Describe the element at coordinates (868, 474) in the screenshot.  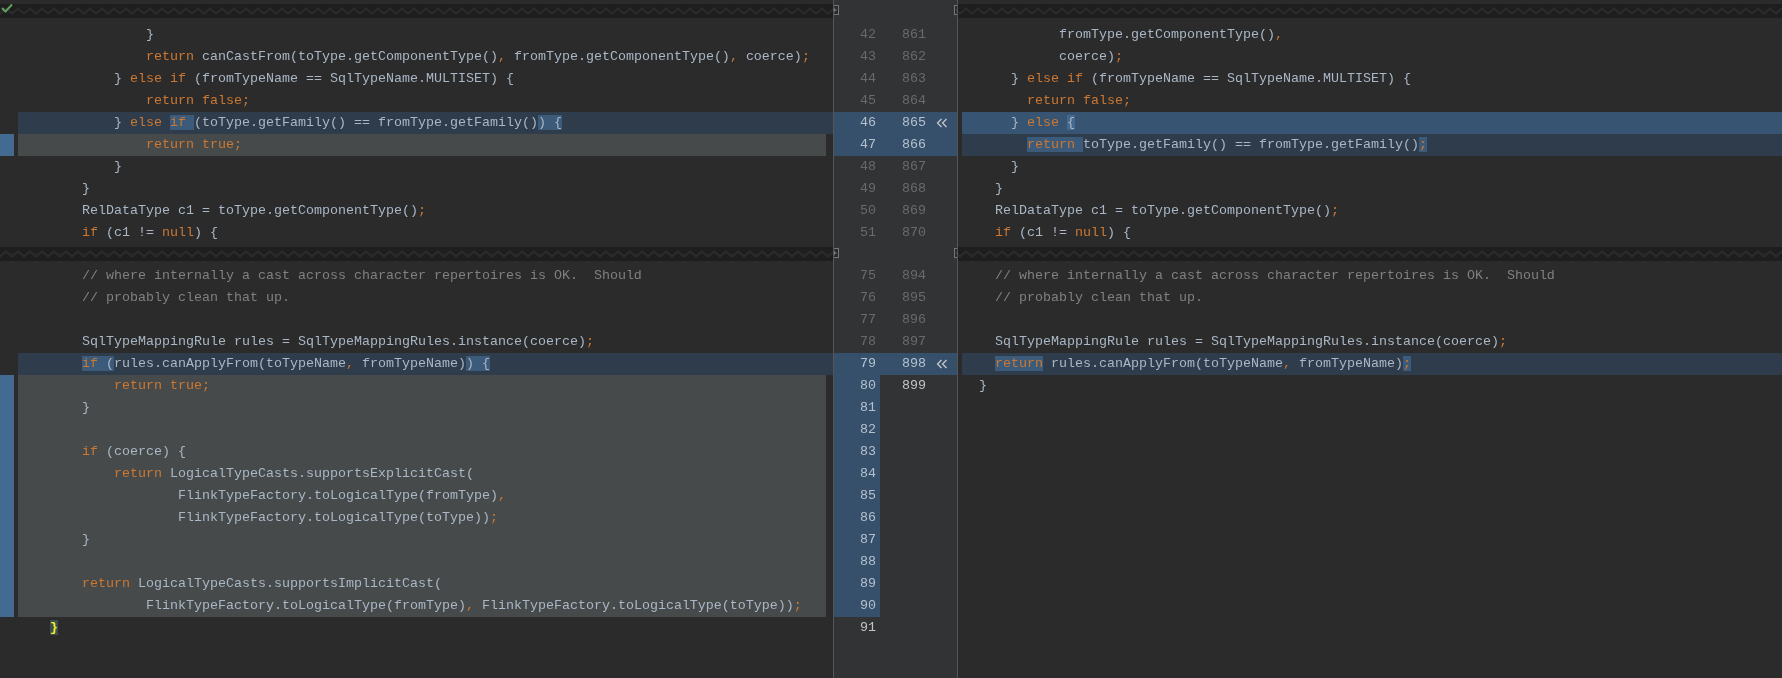
I see `line-number: 84` at that location.